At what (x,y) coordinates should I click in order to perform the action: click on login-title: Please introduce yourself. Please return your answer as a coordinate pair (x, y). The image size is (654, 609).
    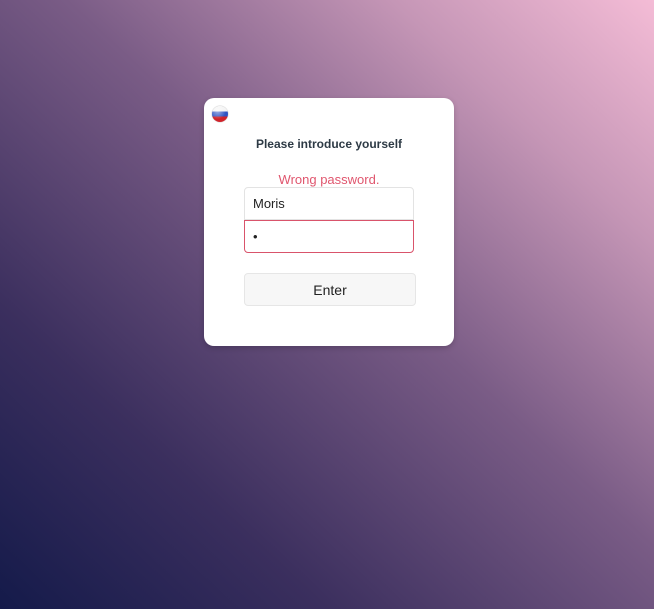
    Looking at the image, I should click on (329, 144).